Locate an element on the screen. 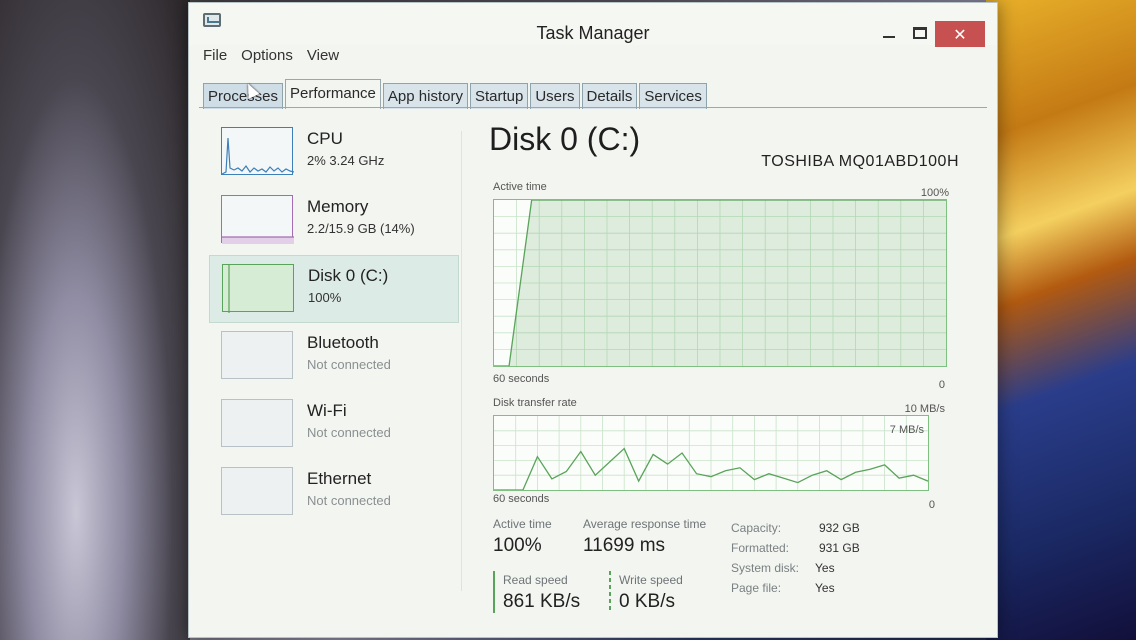 Image resolution: width=1136 pixels, height=640 pixels. sidebar-item-ethernet: Ethernet Not connected is located at coordinates (334, 493).